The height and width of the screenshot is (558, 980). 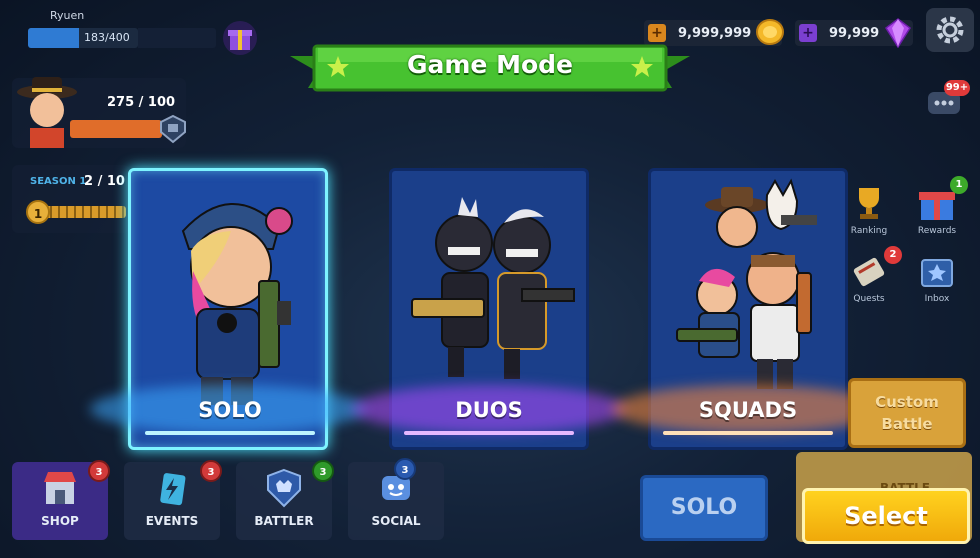 I want to click on nav-social-label: SOCIAL, so click(x=396, y=521).